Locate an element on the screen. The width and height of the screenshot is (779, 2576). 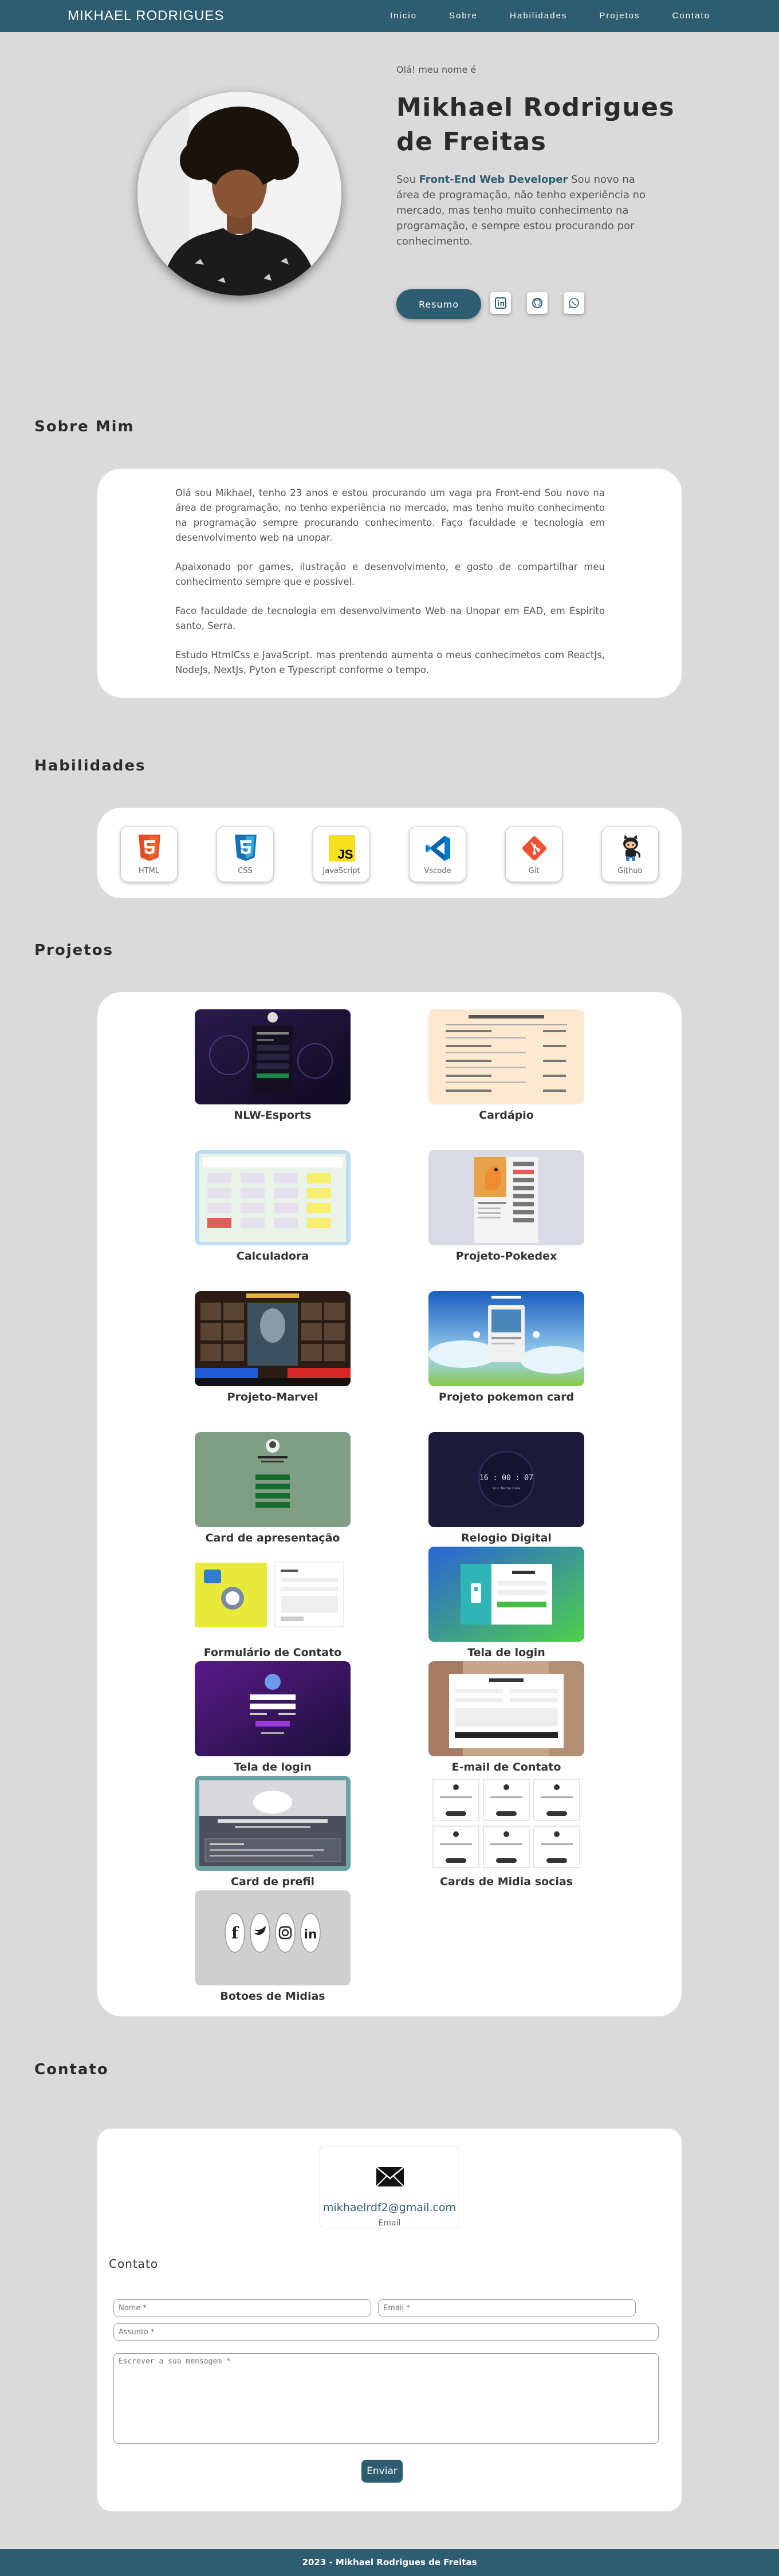
skill-javascript: JS JavaScript is located at coordinates (341, 854).